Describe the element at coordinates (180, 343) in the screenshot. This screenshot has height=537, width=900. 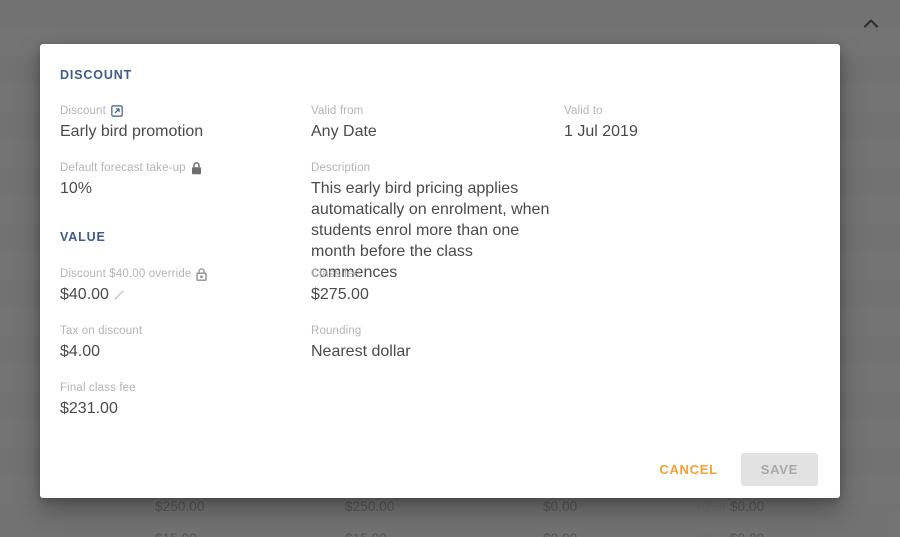
I see `field-tax-on-discount: Tax on discount $4.00` at that location.